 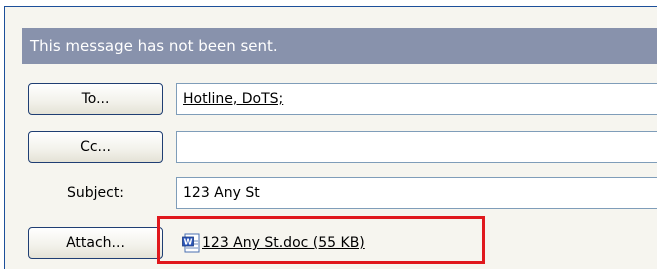 I want to click on info-banner: This message has not been sent., so click(x=339, y=46).